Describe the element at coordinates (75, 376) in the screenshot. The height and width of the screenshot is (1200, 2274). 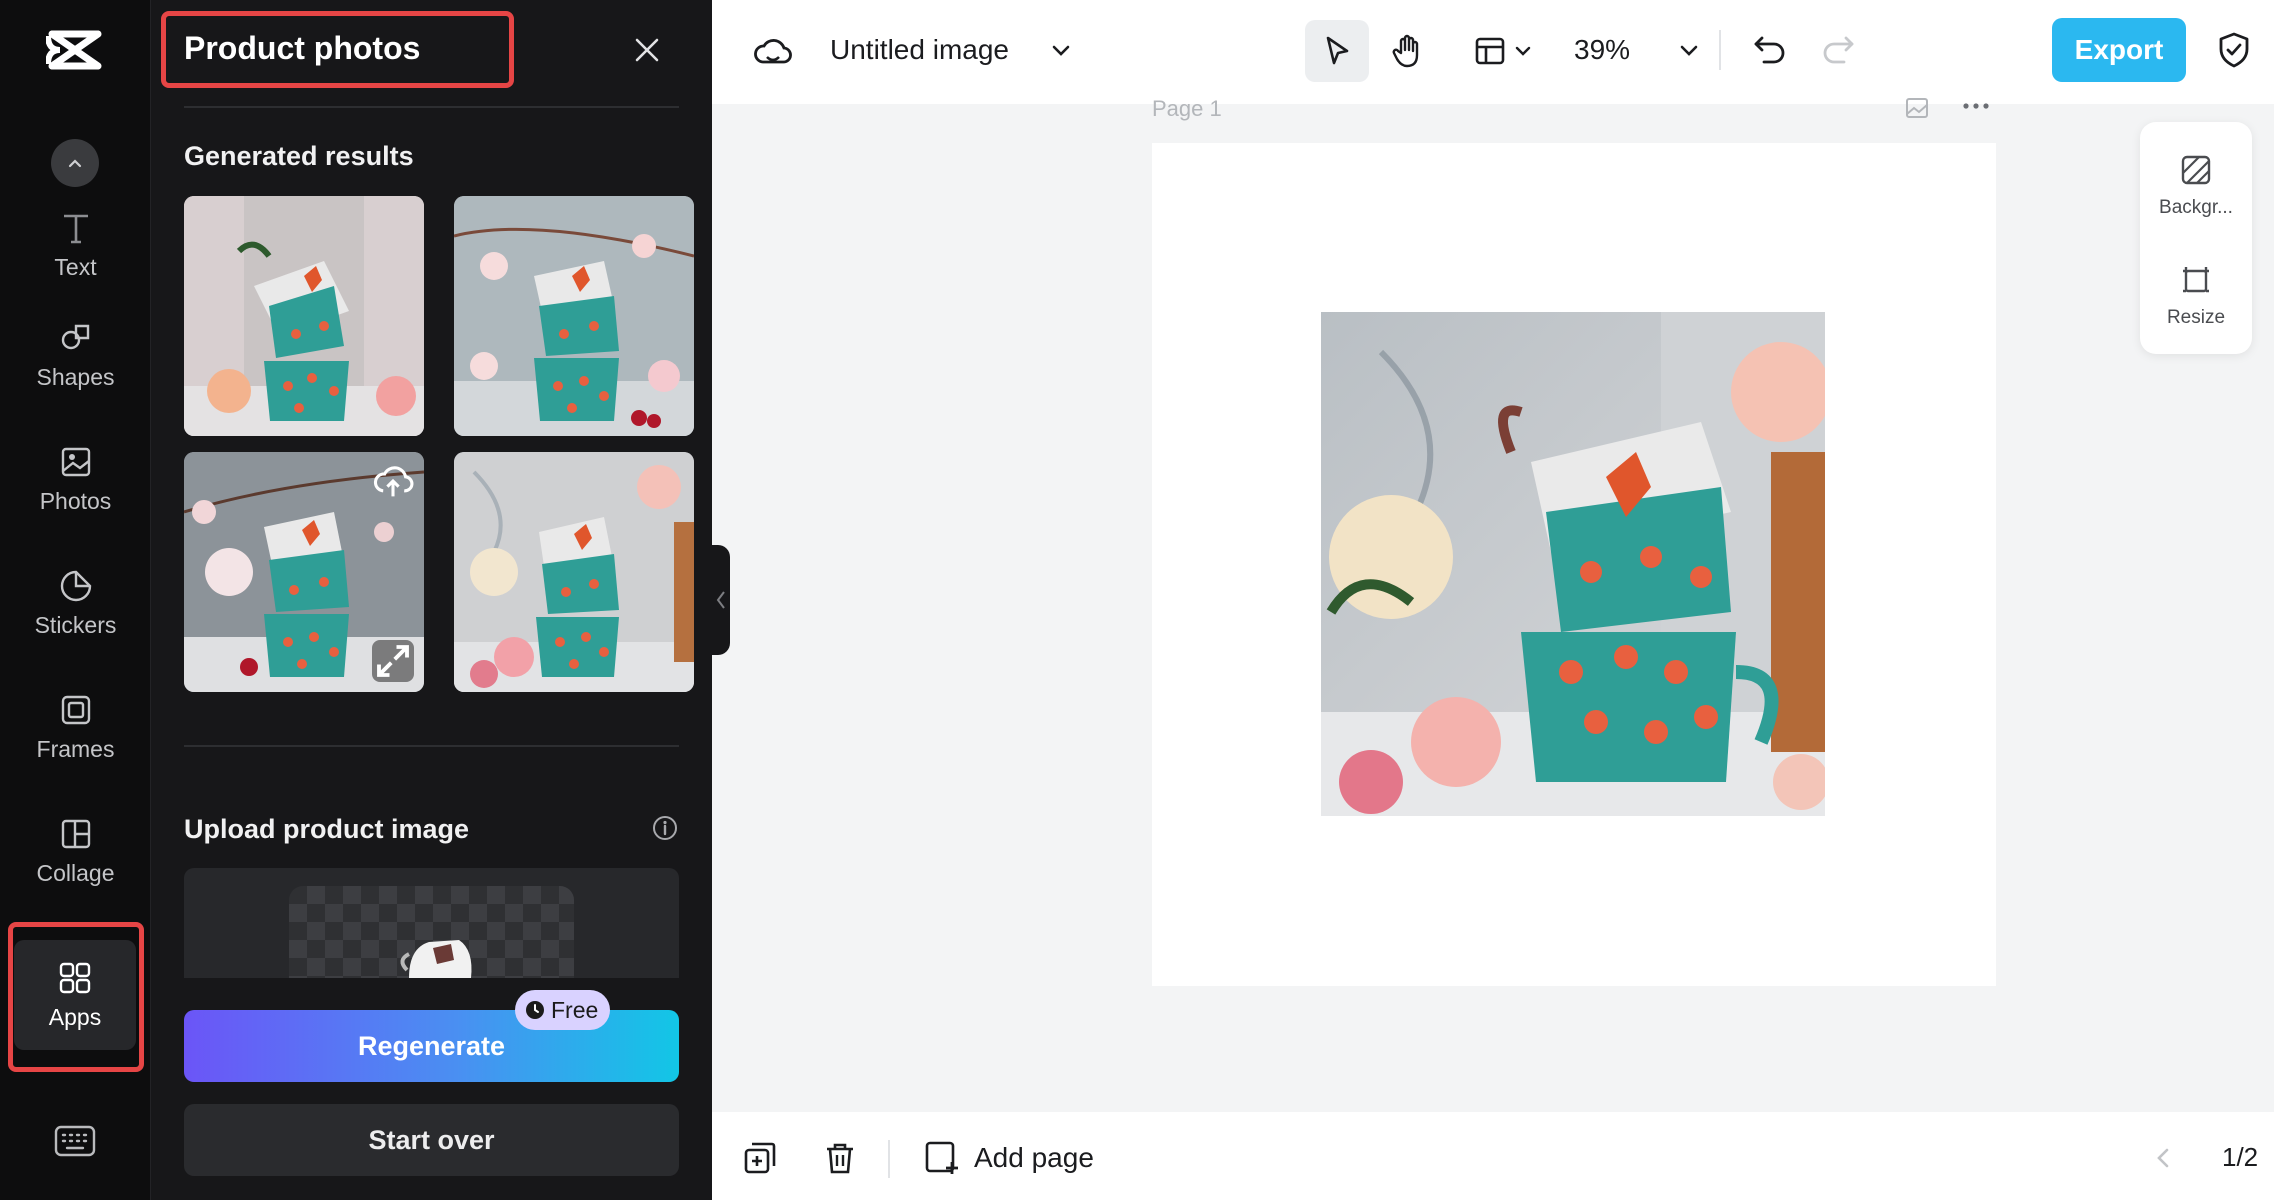
I see `rail-item-label: Shapes` at that location.